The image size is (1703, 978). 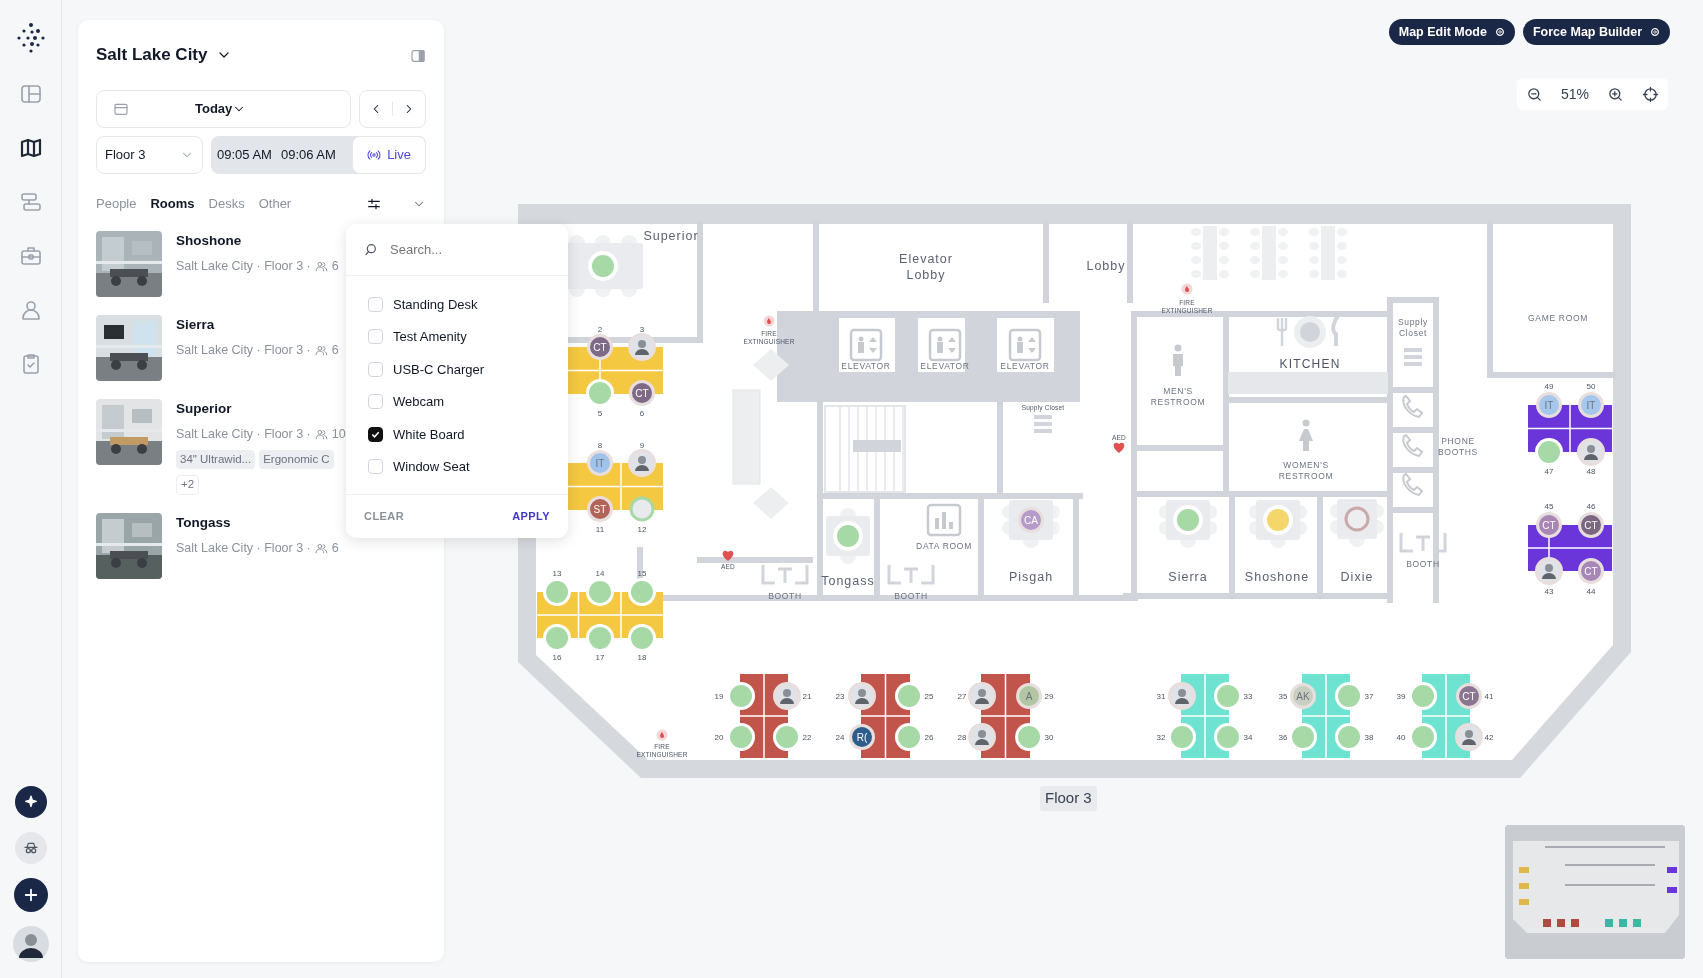 I want to click on floor-selector: Floor 3, so click(x=149, y=154).